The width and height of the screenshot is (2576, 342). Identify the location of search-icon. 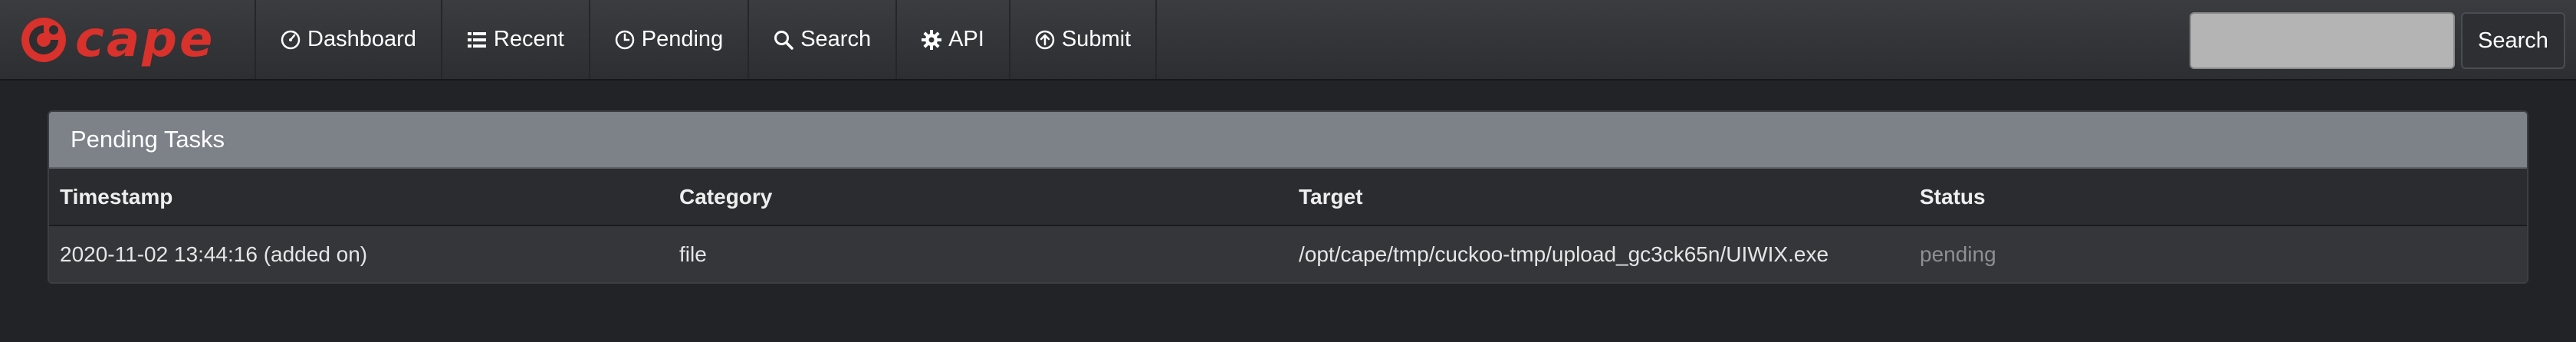
(784, 40).